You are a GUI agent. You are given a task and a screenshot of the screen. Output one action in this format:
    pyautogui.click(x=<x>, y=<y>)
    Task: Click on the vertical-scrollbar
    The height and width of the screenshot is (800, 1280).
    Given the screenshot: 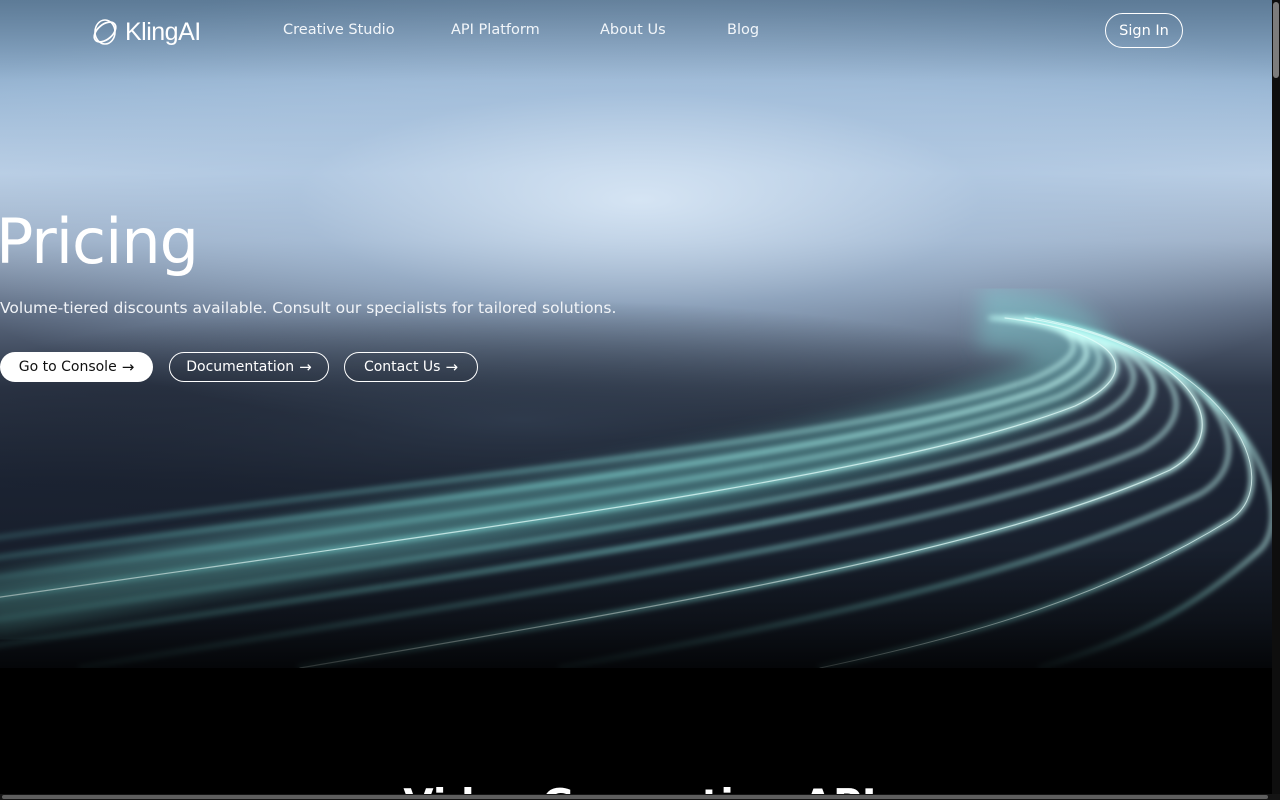 What is the action you would take?
    pyautogui.click(x=1276, y=400)
    